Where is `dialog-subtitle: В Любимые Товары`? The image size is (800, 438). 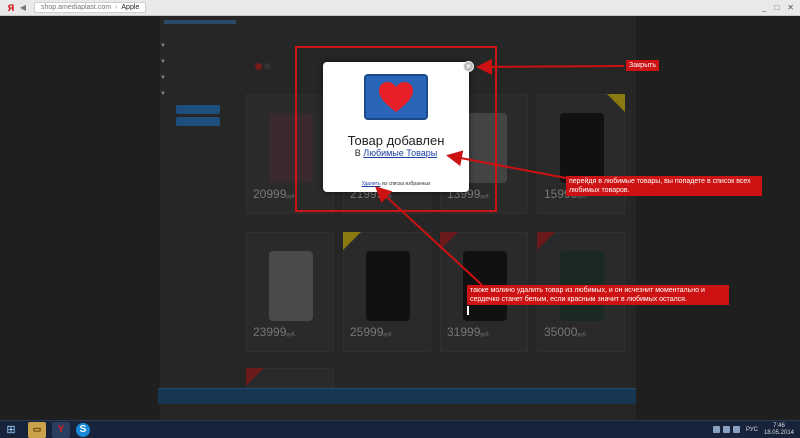 dialog-subtitle: В Любимые Товары is located at coordinates (396, 153).